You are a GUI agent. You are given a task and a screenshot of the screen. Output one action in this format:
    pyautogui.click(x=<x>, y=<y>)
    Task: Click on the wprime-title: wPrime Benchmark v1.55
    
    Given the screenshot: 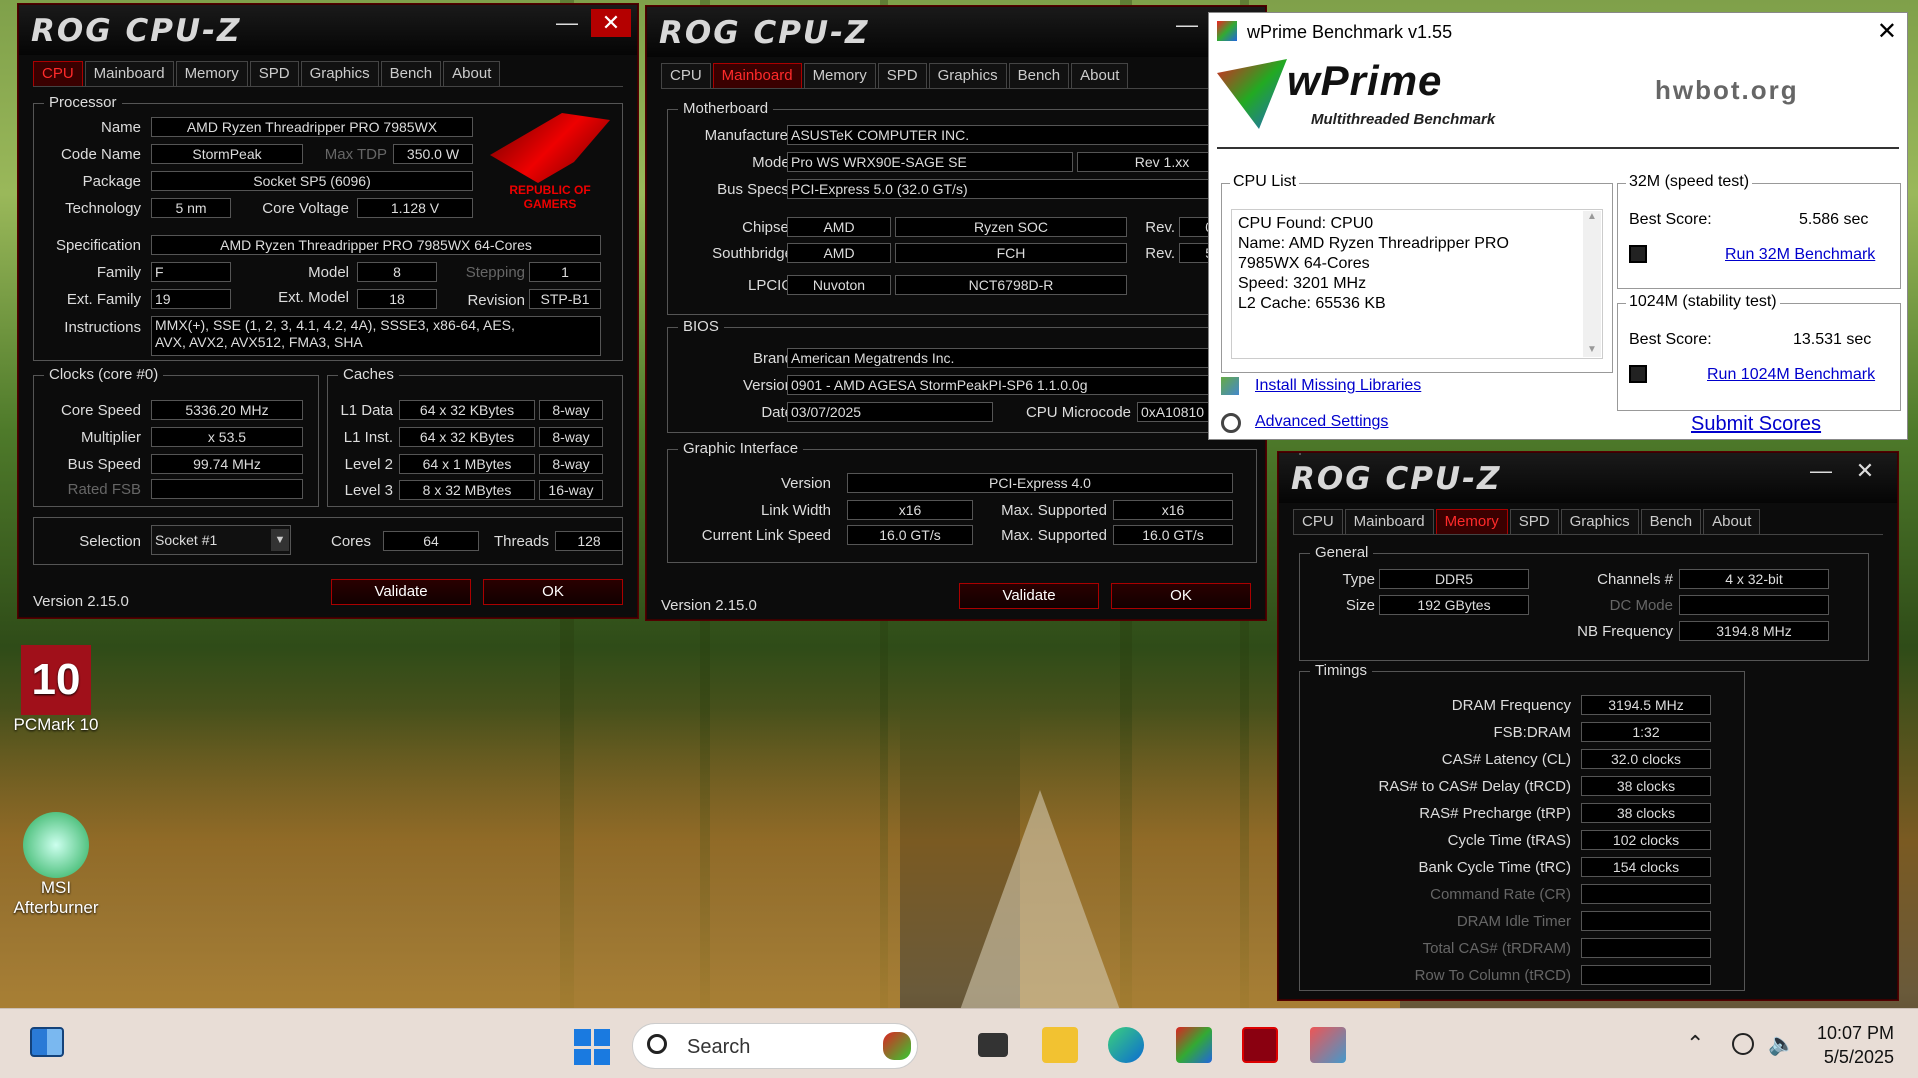 What is the action you would take?
    pyautogui.click(x=1350, y=32)
    